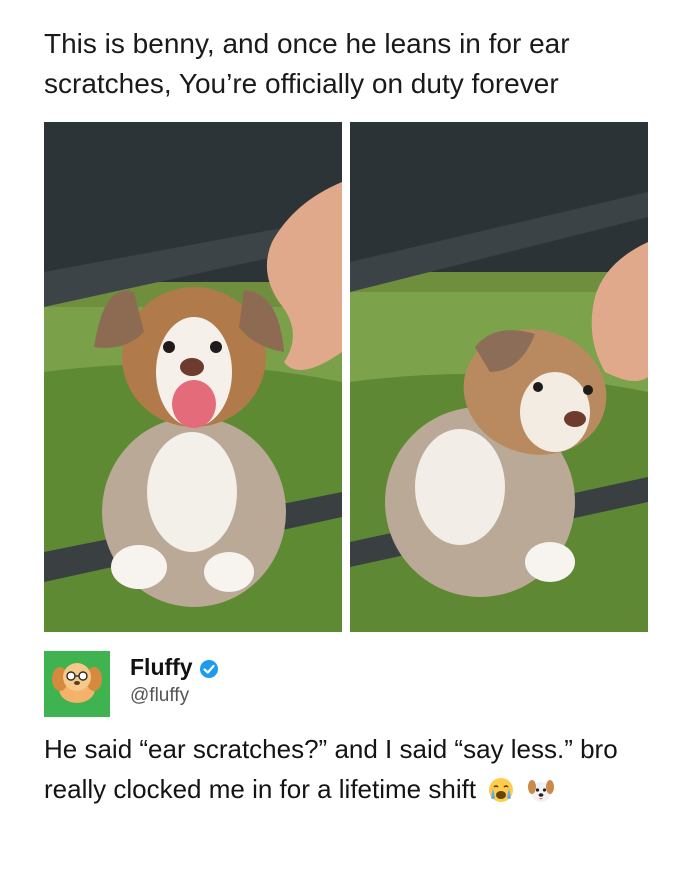 The image size is (700, 875). I want to click on author-name: Fluffy, so click(174, 667).